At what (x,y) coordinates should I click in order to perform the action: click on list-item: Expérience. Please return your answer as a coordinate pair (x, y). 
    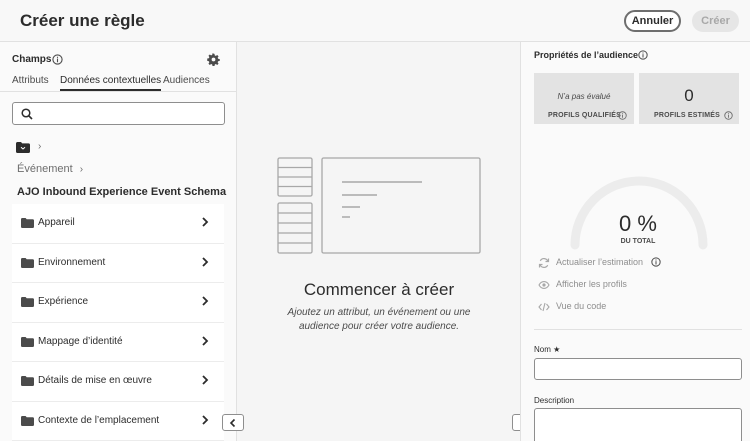
    Looking at the image, I should click on (118, 303).